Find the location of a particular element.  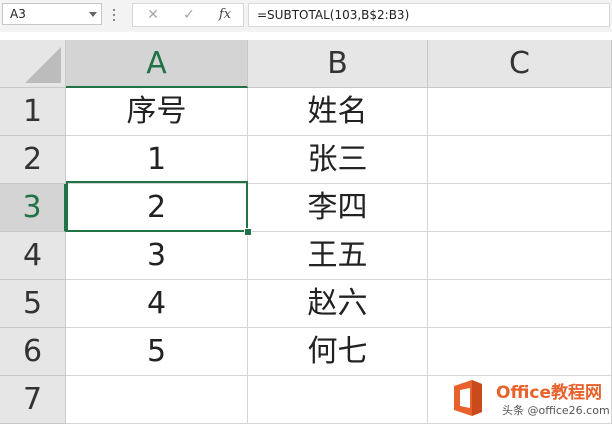

chevron-down-icon is located at coordinates (93, 14).